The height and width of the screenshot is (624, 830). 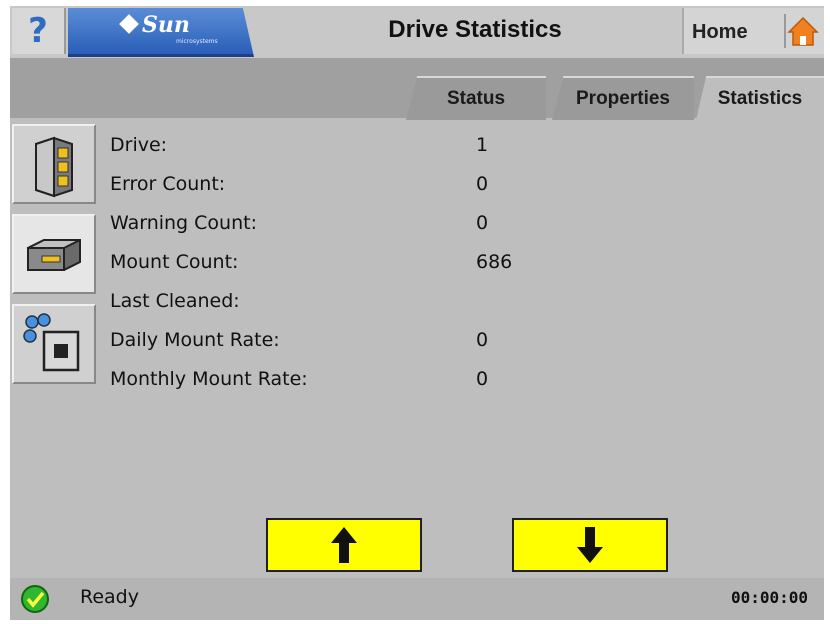 I want to click on tab-status: Status, so click(x=476, y=98).